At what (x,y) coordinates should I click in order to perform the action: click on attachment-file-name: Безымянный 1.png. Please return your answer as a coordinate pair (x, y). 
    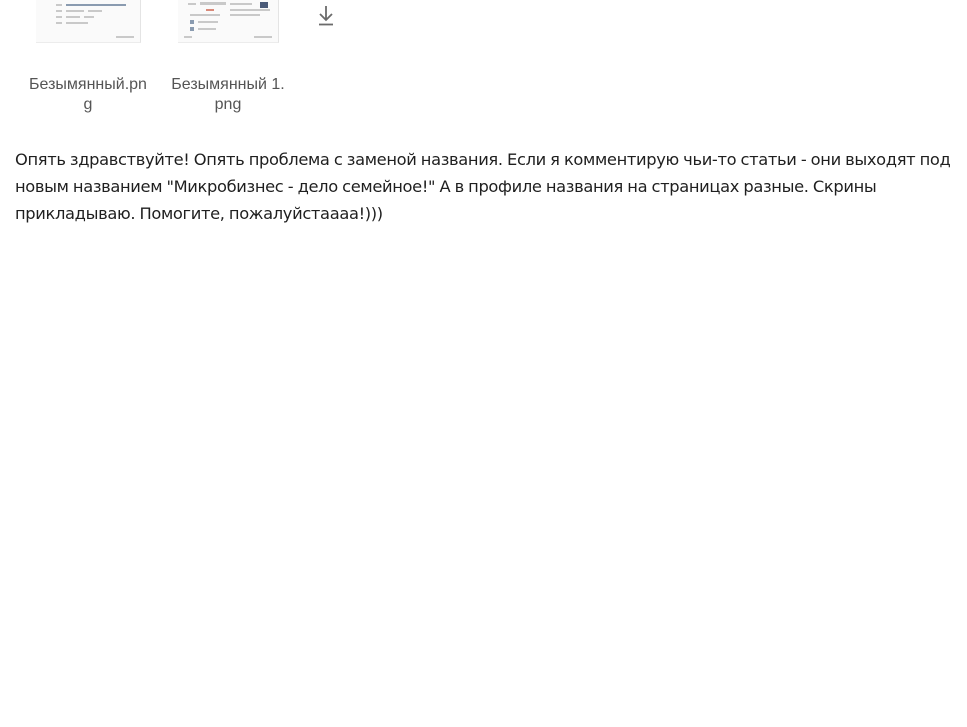
    Looking at the image, I should click on (228, 95).